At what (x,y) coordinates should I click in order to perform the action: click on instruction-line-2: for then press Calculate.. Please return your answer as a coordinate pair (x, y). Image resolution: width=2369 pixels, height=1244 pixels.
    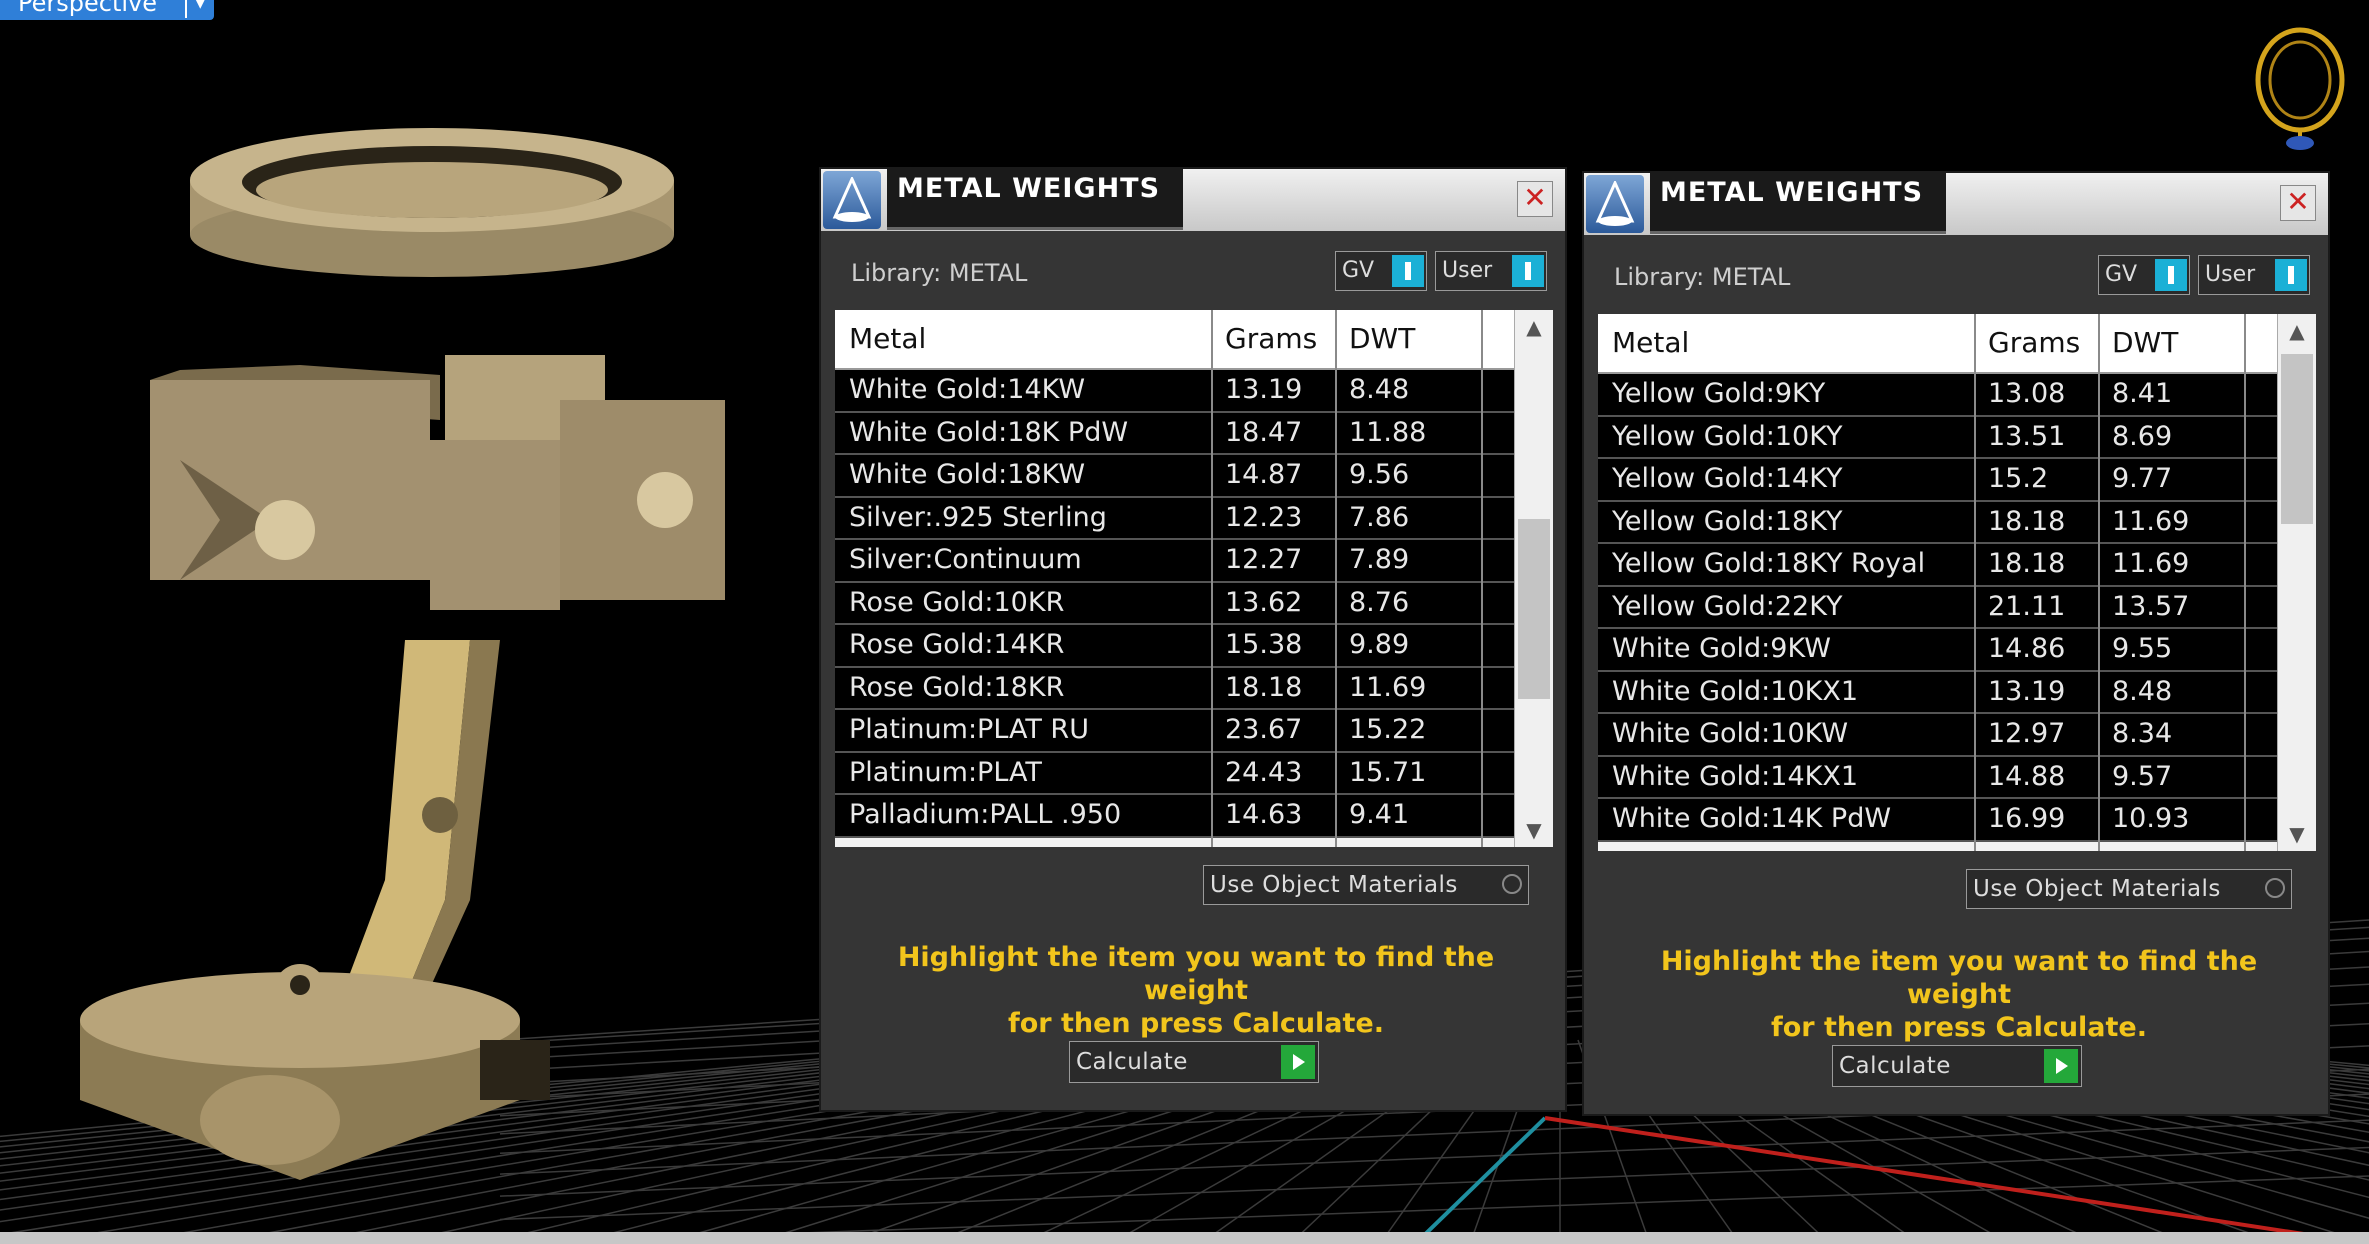
    Looking at the image, I should click on (1196, 1023).